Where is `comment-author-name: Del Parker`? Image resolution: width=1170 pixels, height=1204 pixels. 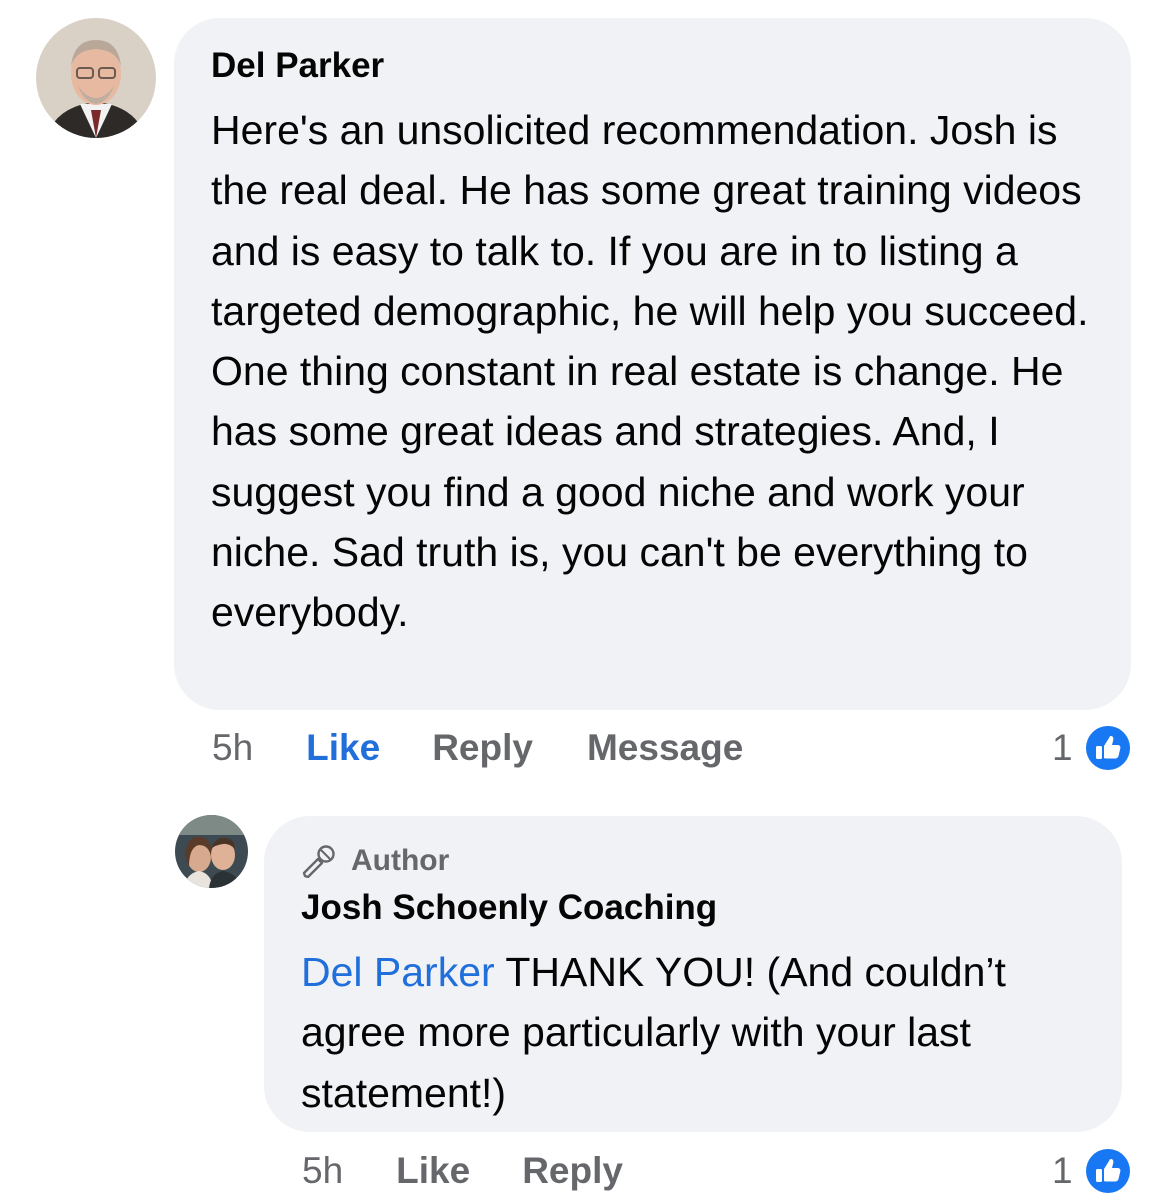 comment-author-name: Del Parker is located at coordinates (653, 66).